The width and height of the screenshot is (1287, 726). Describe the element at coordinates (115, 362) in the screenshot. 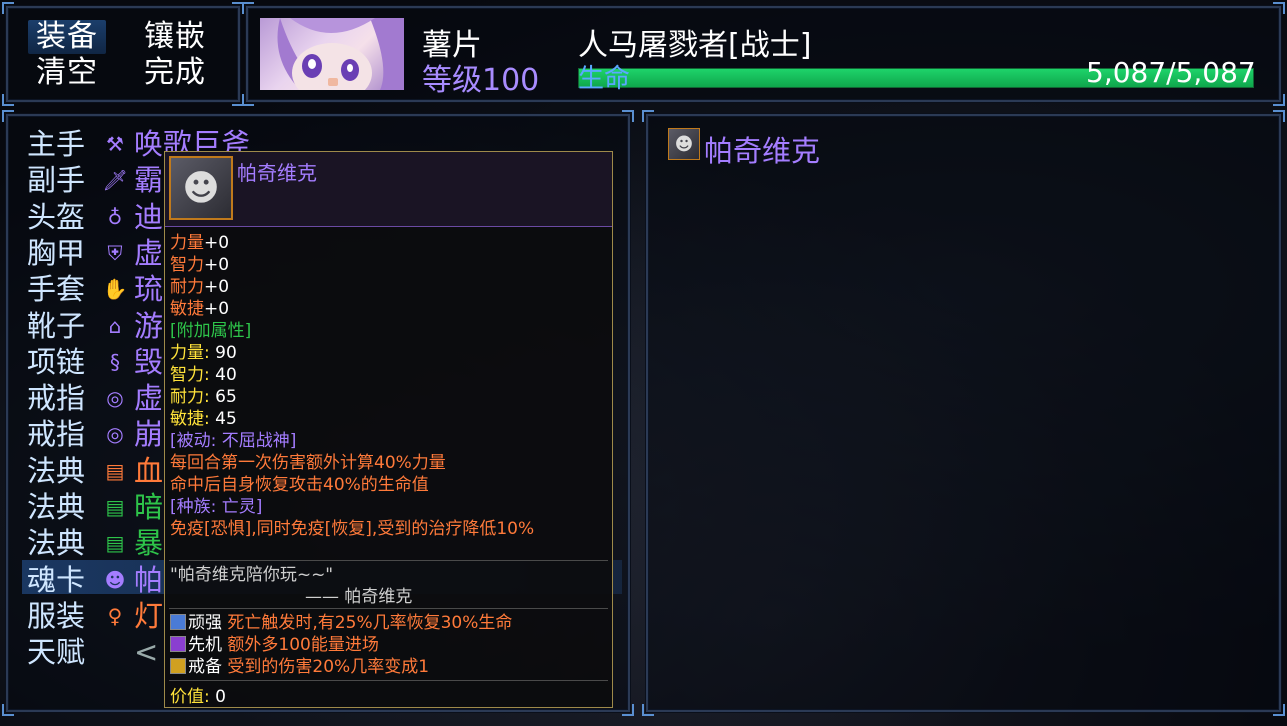

I see `necklace-icon: §` at that location.